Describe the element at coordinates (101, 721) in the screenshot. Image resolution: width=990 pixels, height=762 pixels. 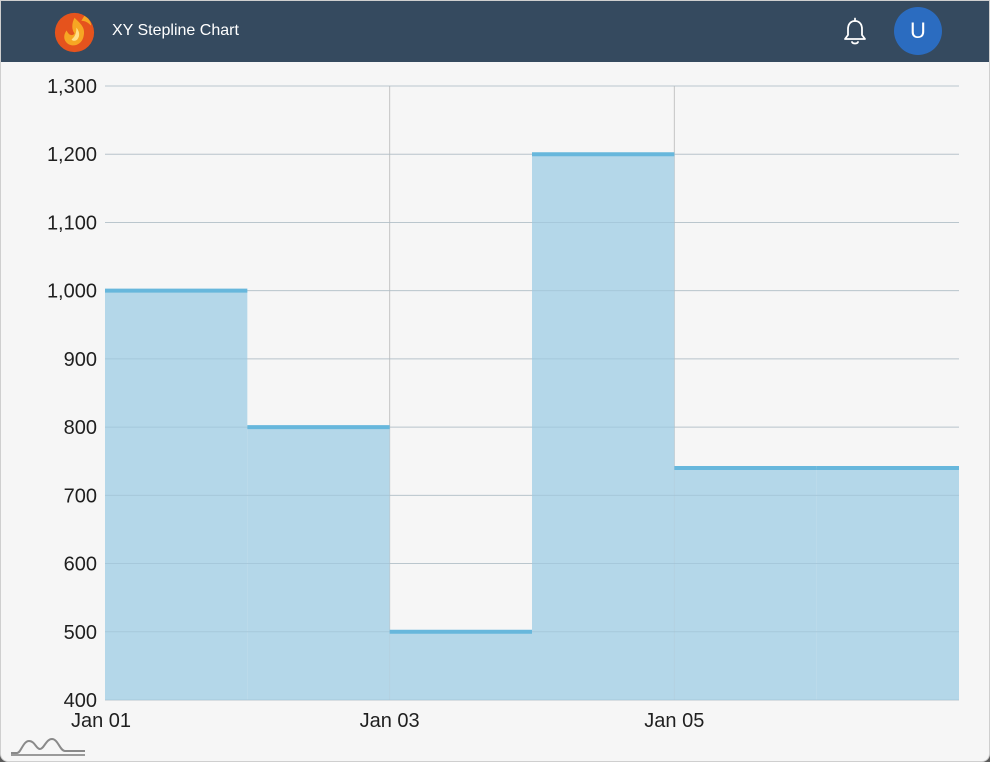
I see `x-tick-label: Jan 01` at that location.